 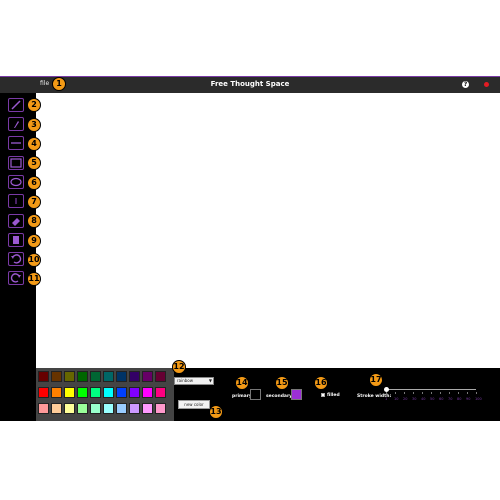 I want to click on app-title: Free Thought Space, so click(x=250, y=84).